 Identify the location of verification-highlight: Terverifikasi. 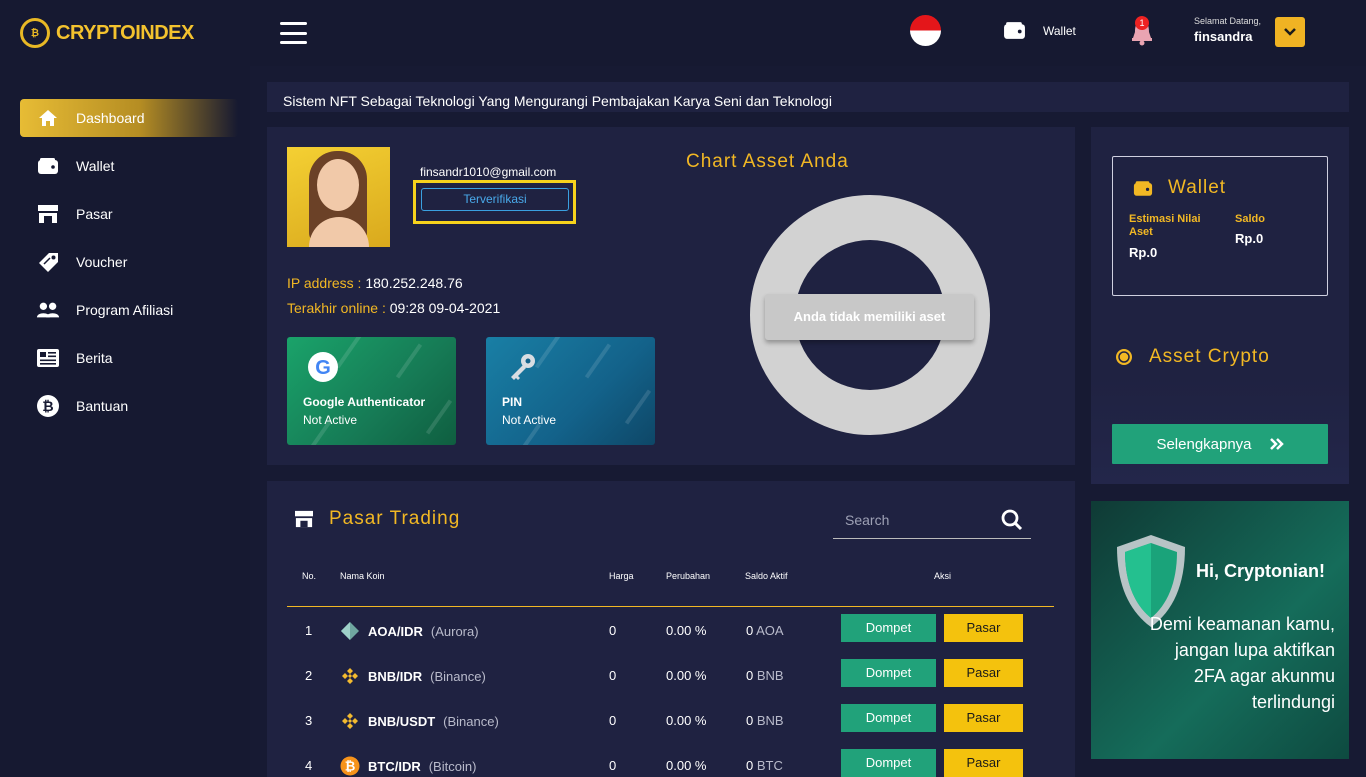
(494, 202).